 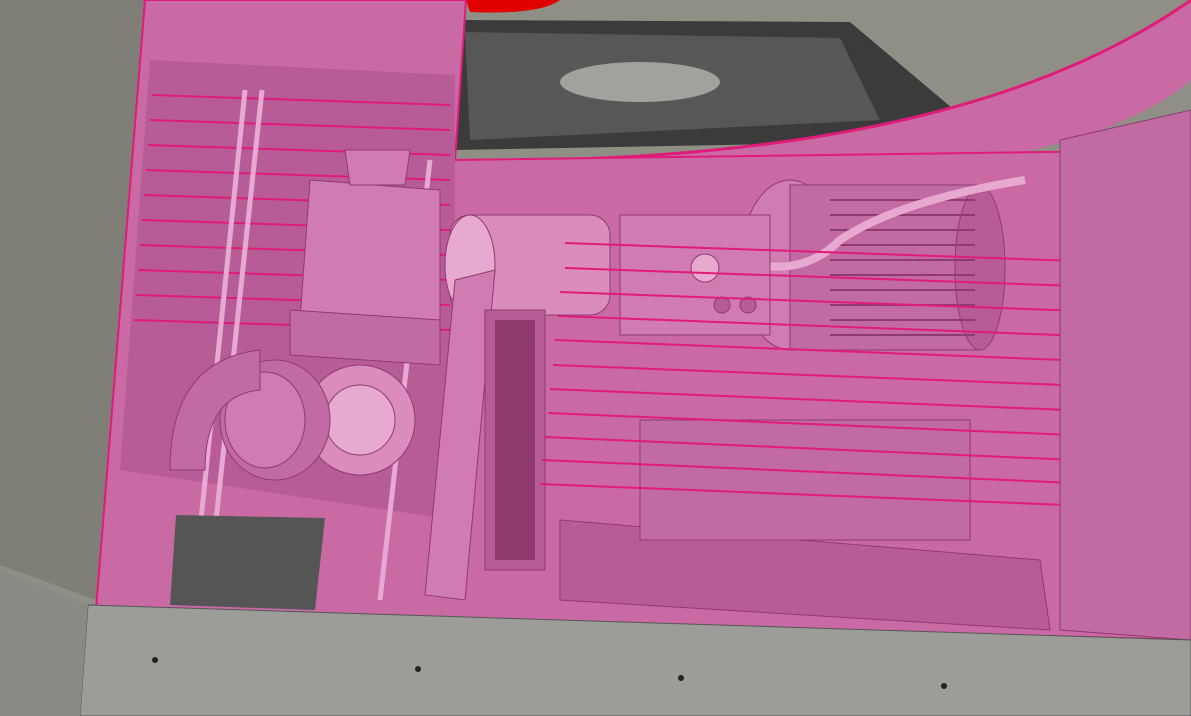 What do you see at coordinates (640, 82) in the screenshot?
I see `upper-round-plate` at bounding box center [640, 82].